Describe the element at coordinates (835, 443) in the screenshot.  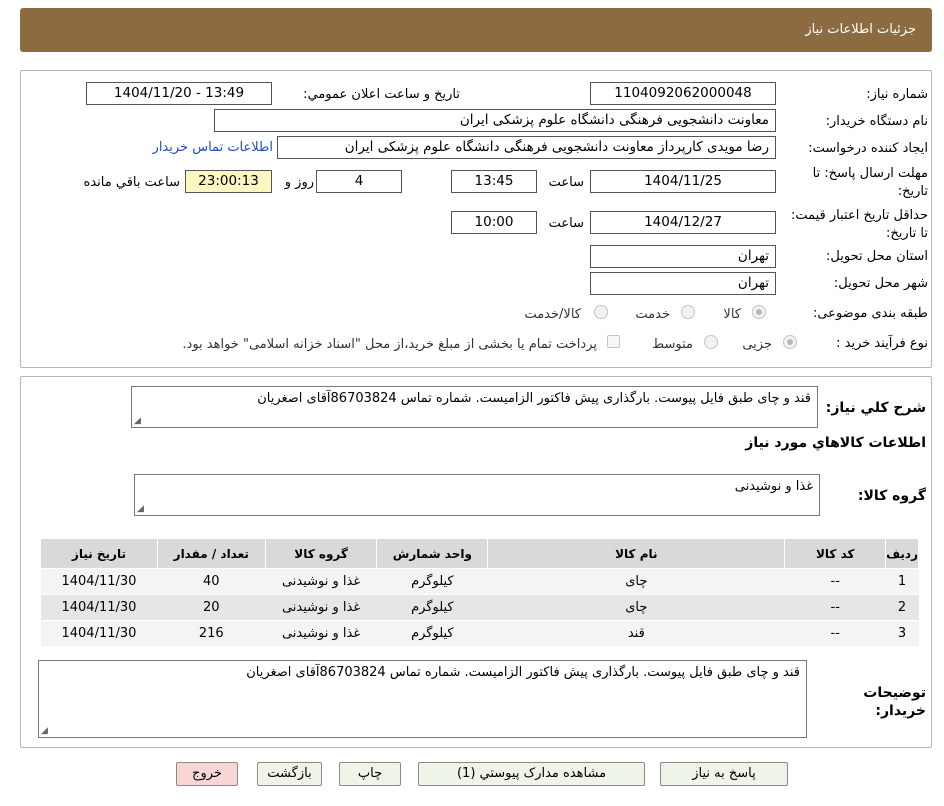
I see `goods-info-title: اطلاعات کالاهاي مورد نياز` at that location.